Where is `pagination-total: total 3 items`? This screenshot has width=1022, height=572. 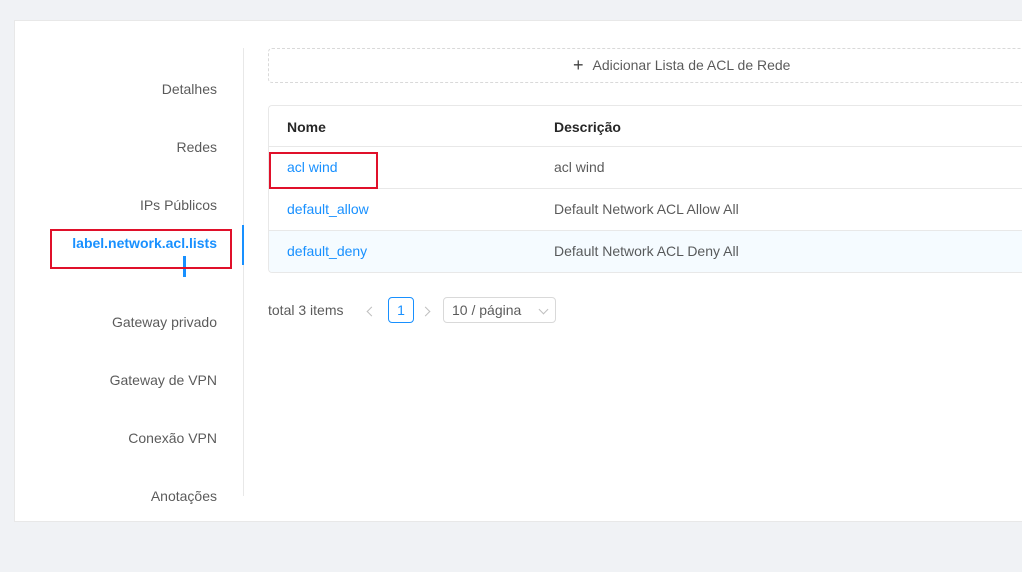 pagination-total: total 3 items is located at coordinates (306, 310).